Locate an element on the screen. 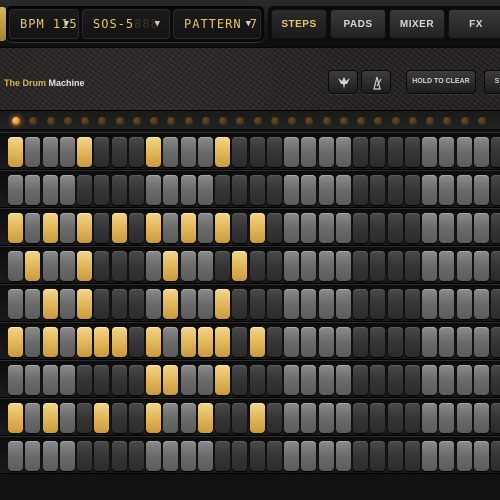 The width and height of the screenshot is (500, 500). tab-mixer: MIXER is located at coordinates (417, 24).